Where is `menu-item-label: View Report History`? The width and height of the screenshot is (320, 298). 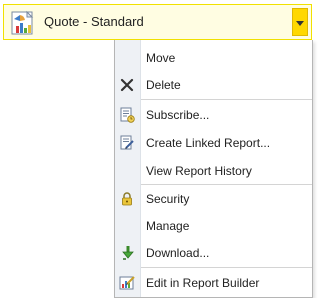 menu-item-label: View Report History is located at coordinates (199, 171).